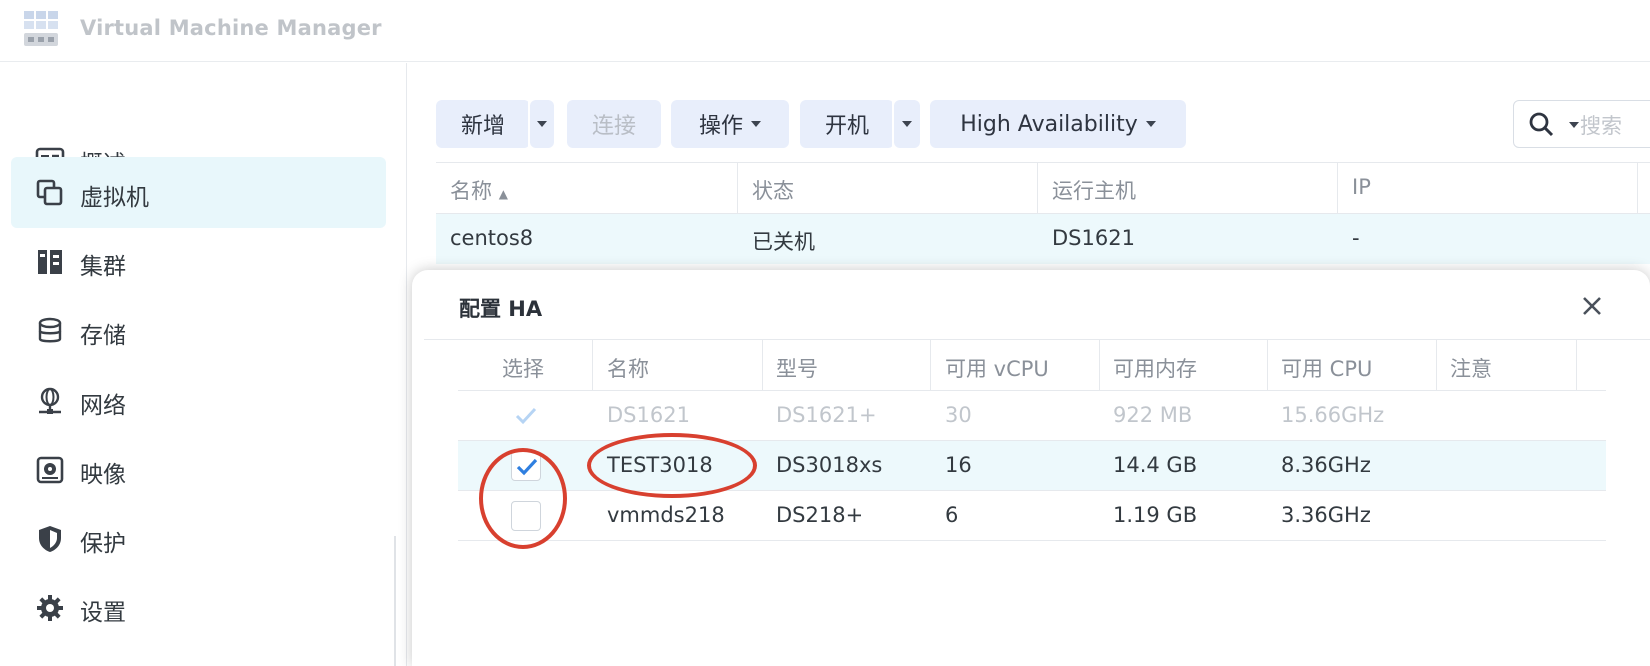  Describe the element at coordinates (103, 475) in the screenshot. I see `sidebar-item-label: 映像` at that location.